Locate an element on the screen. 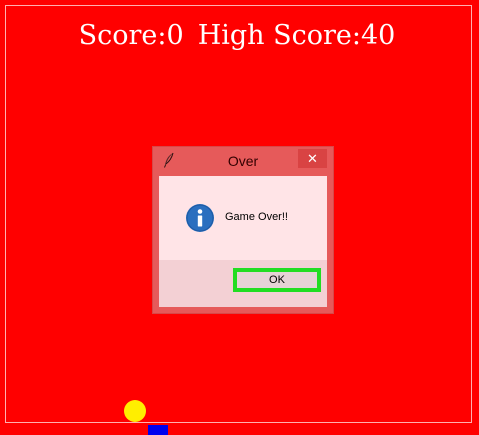 Image resolution: width=479 pixels, height=435 pixels. info-icon is located at coordinates (200, 218).